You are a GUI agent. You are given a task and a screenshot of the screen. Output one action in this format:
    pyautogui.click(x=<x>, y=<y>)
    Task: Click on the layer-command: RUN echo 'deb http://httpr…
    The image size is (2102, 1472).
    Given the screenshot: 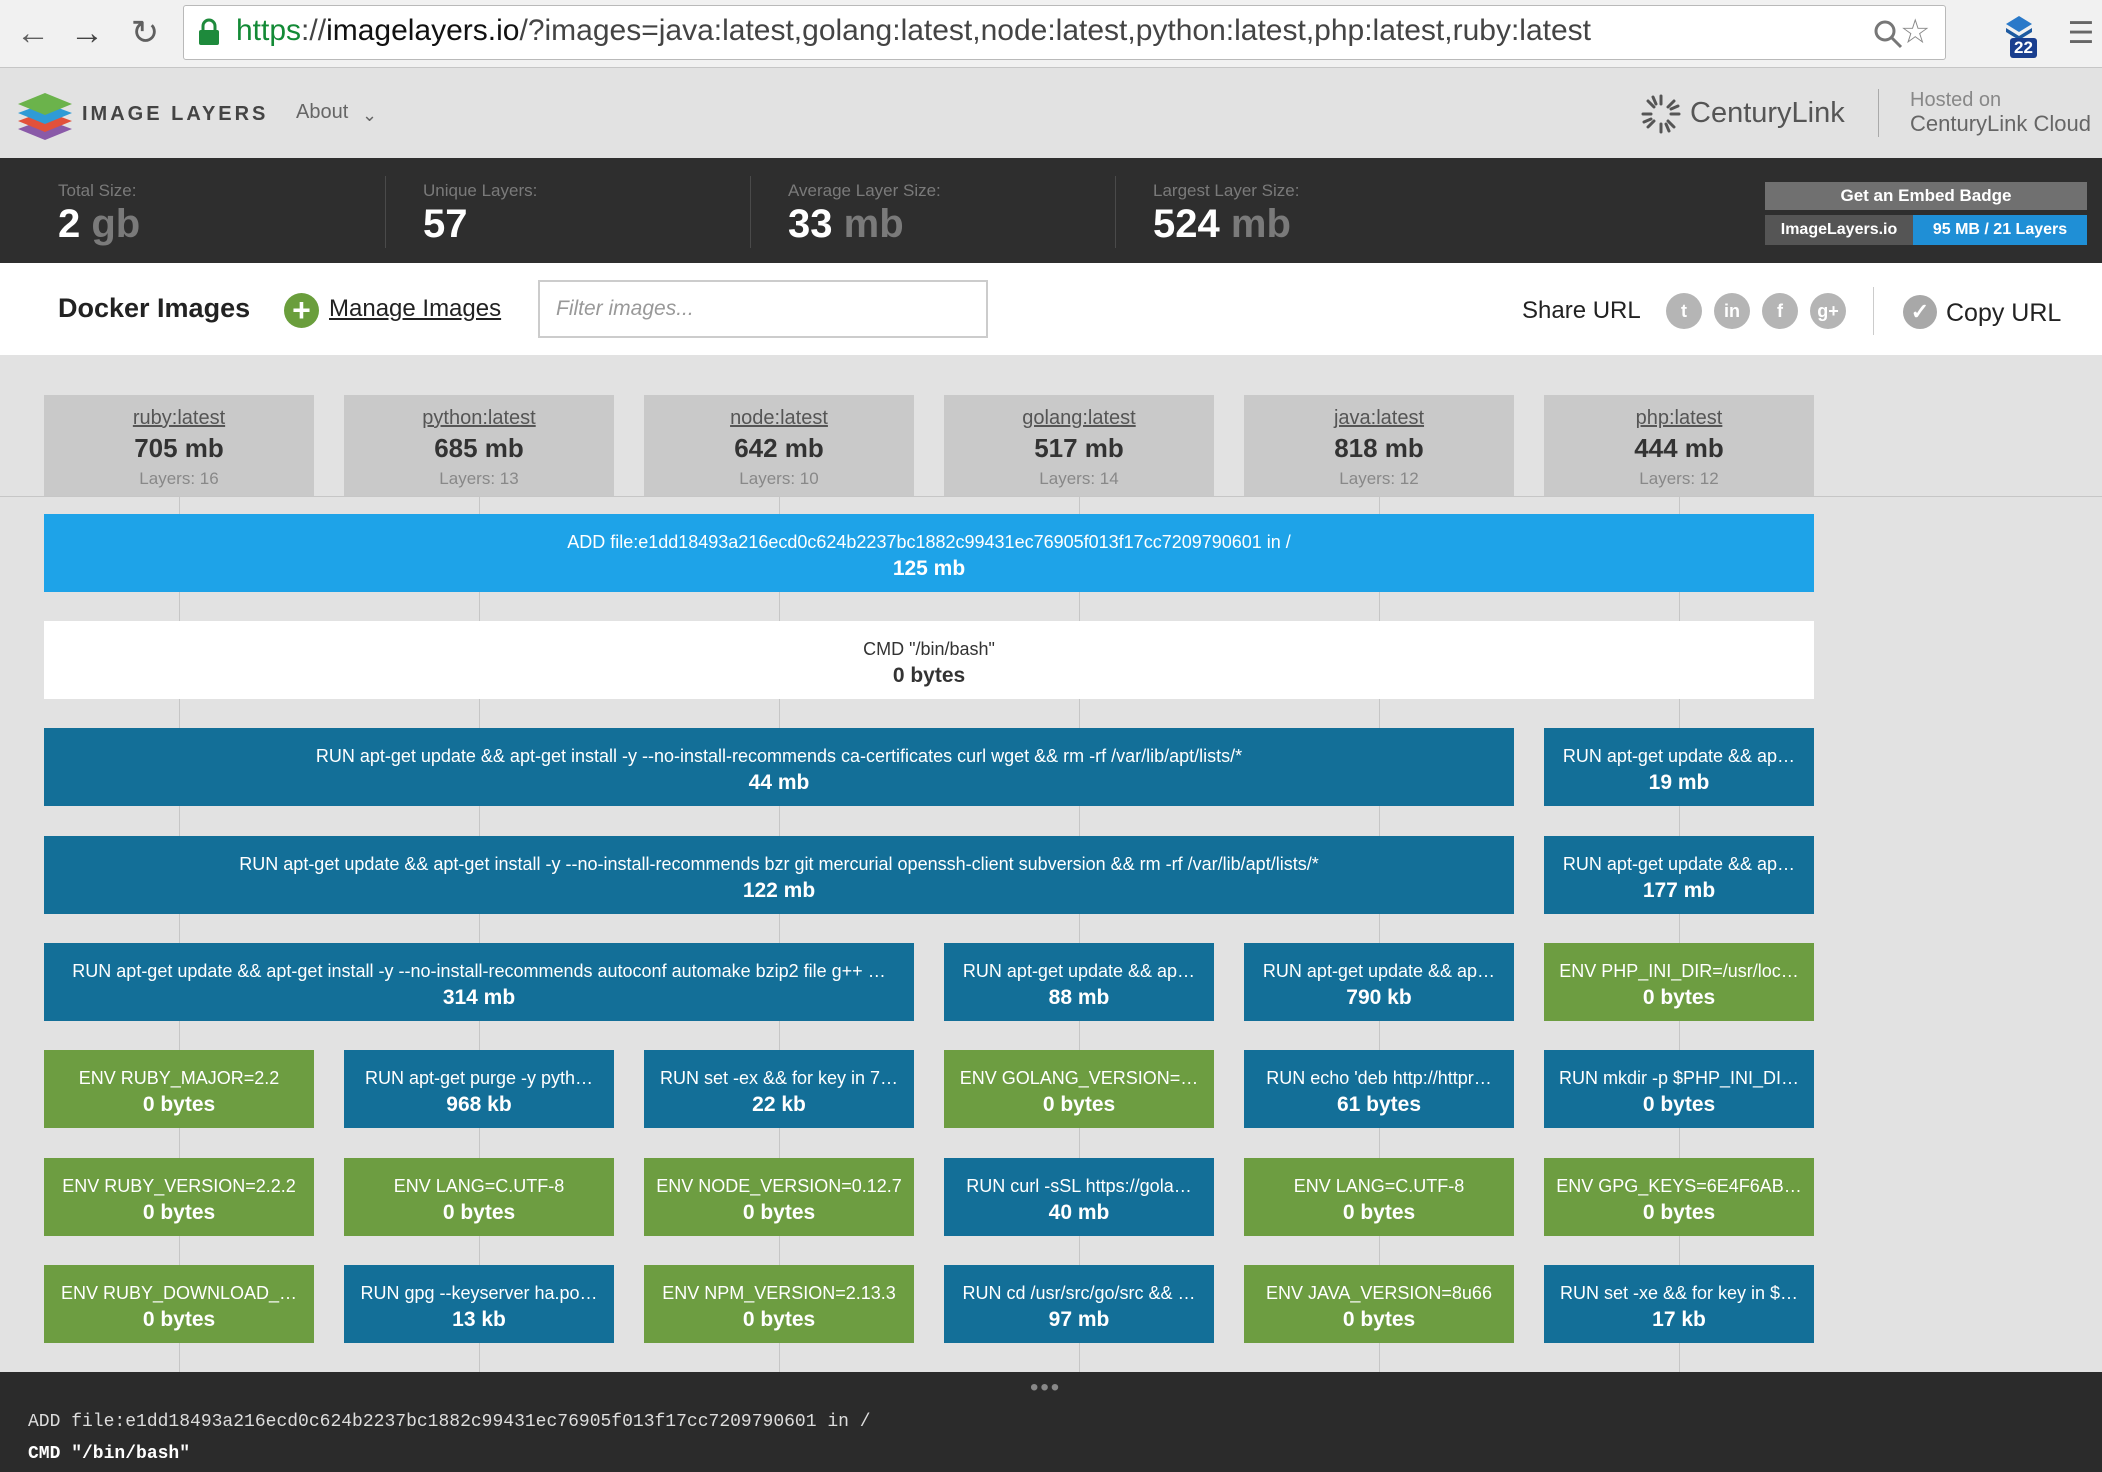 What is the action you would take?
    pyautogui.click(x=1379, y=1078)
    